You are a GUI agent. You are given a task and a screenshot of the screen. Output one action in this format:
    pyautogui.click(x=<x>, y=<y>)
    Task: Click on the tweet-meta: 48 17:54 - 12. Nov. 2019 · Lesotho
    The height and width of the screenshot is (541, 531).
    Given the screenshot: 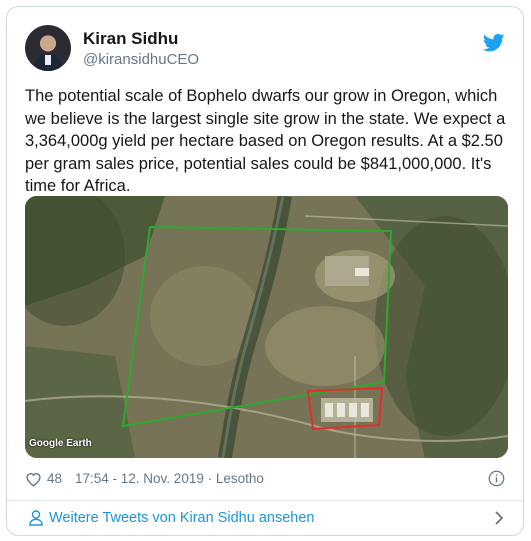 What is the action you would take?
    pyautogui.click(x=265, y=480)
    